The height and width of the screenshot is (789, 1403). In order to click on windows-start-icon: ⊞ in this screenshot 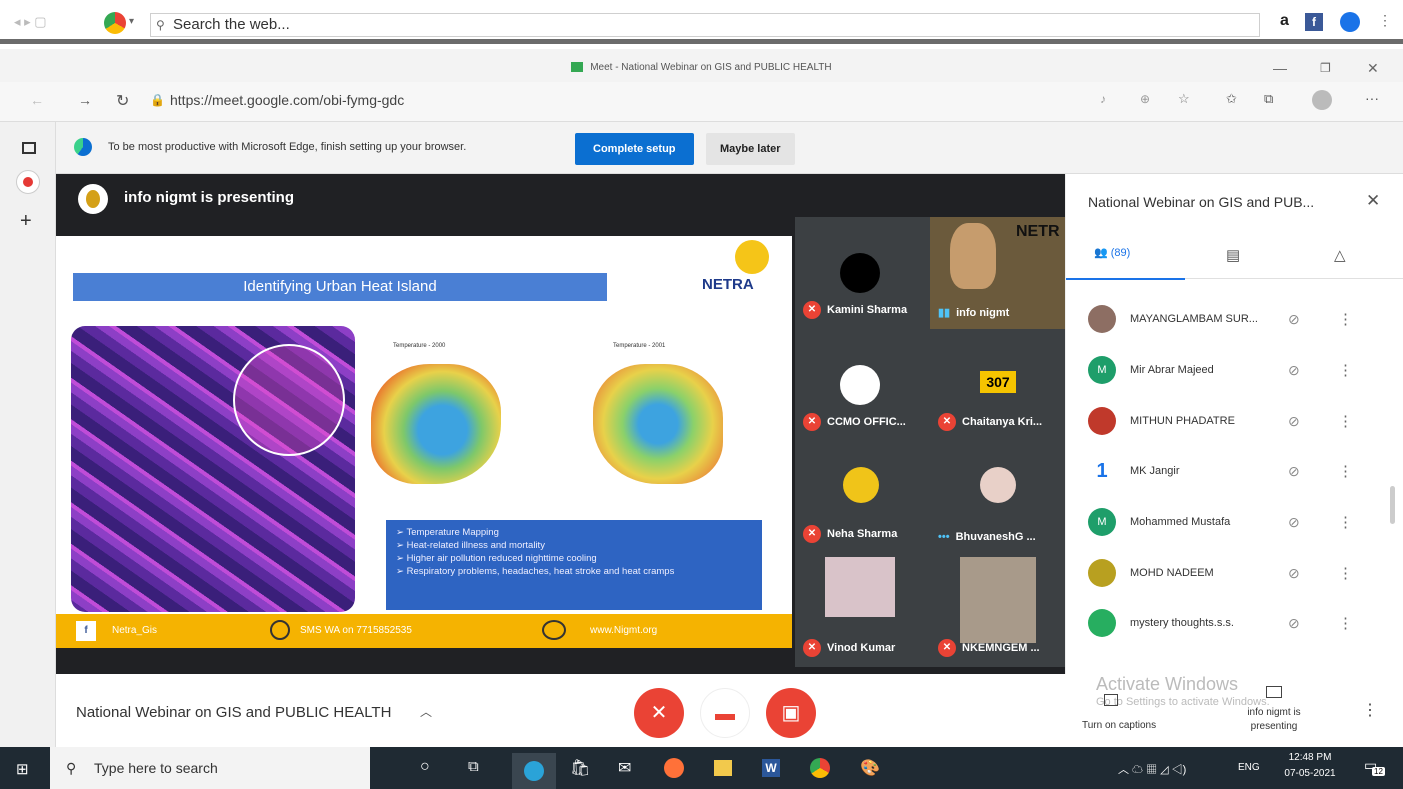, I will do `click(22, 769)`.